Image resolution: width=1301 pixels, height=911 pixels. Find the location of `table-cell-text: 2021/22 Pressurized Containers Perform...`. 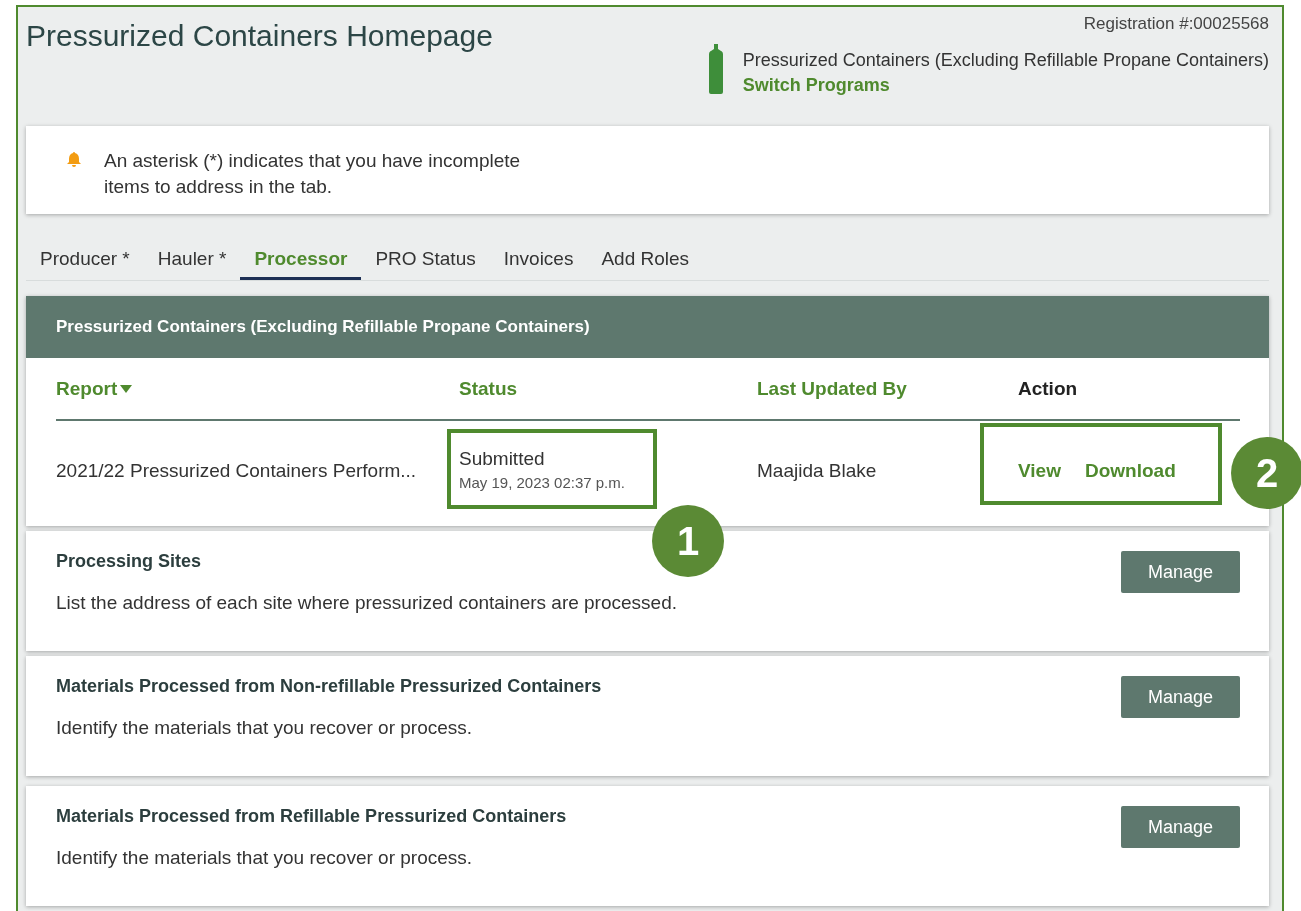

table-cell-text: 2021/22 Pressurized Containers Perform... is located at coordinates (237, 471).